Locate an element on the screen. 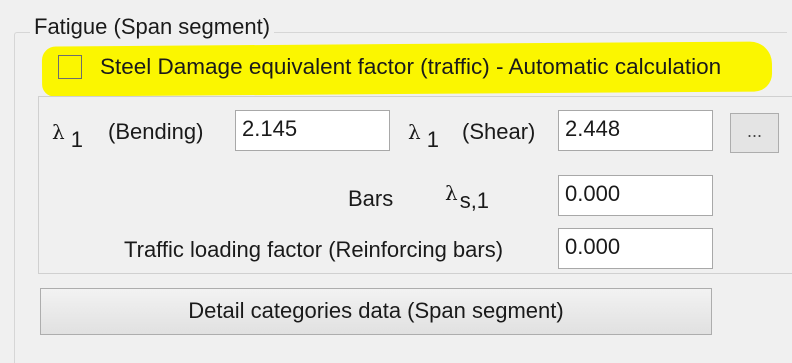 The width and height of the screenshot is (792, 363). bending-label: (Bending) is located at coordinates (156, 131).